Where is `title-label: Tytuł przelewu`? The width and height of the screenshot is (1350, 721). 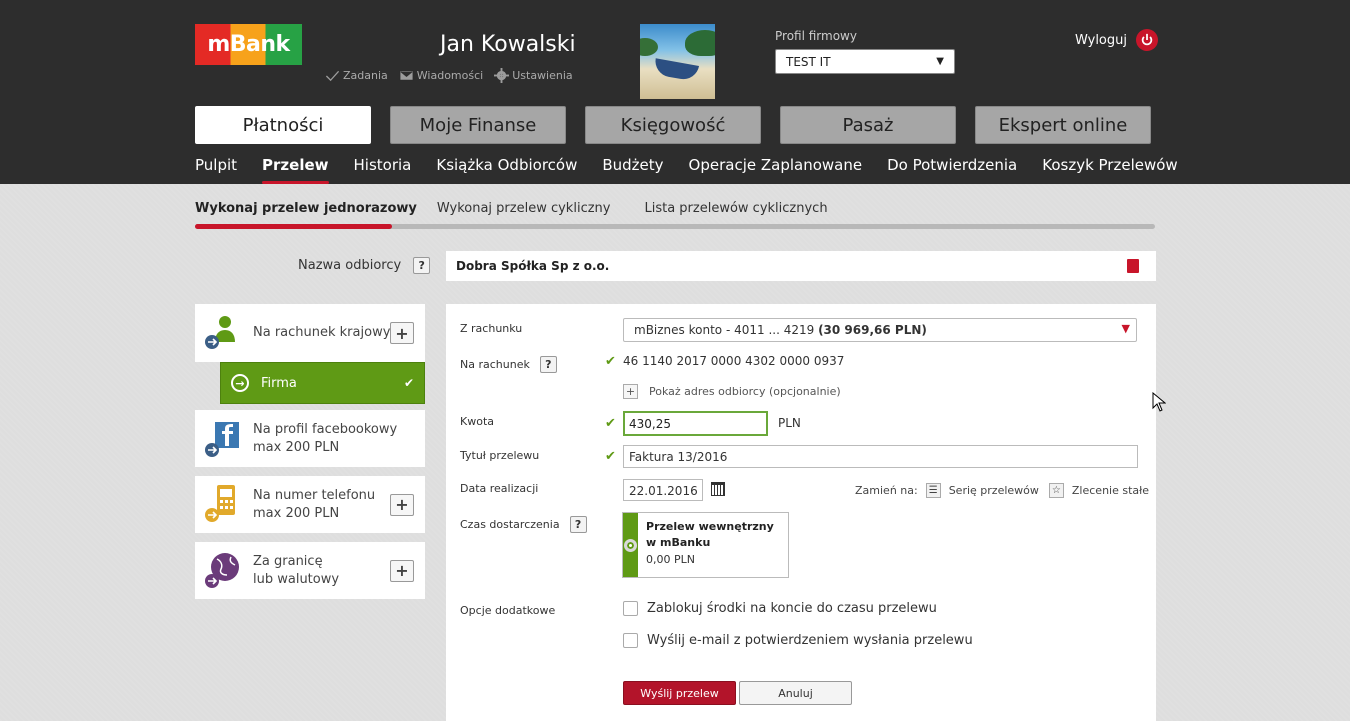 title-label: Tytuł przelewu is located at coordinates (500, 455).